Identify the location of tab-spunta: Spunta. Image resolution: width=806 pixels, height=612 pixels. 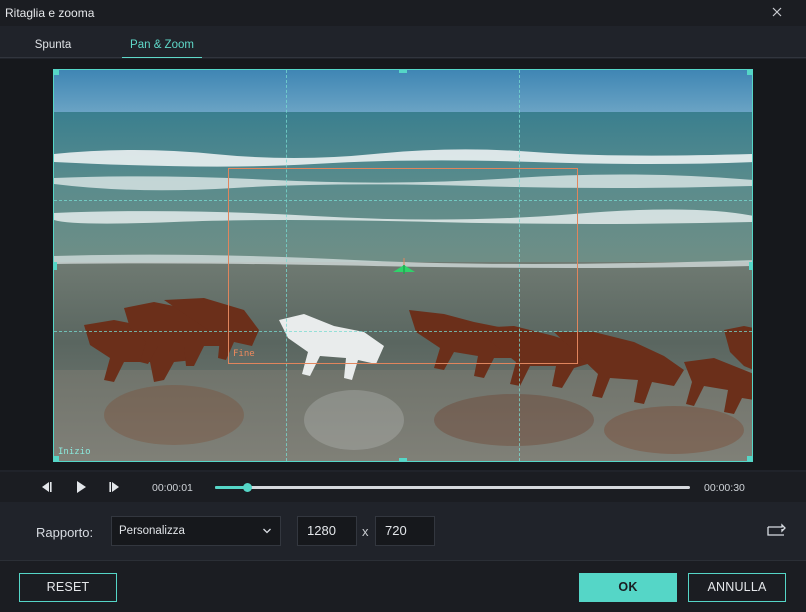
(53, 43).